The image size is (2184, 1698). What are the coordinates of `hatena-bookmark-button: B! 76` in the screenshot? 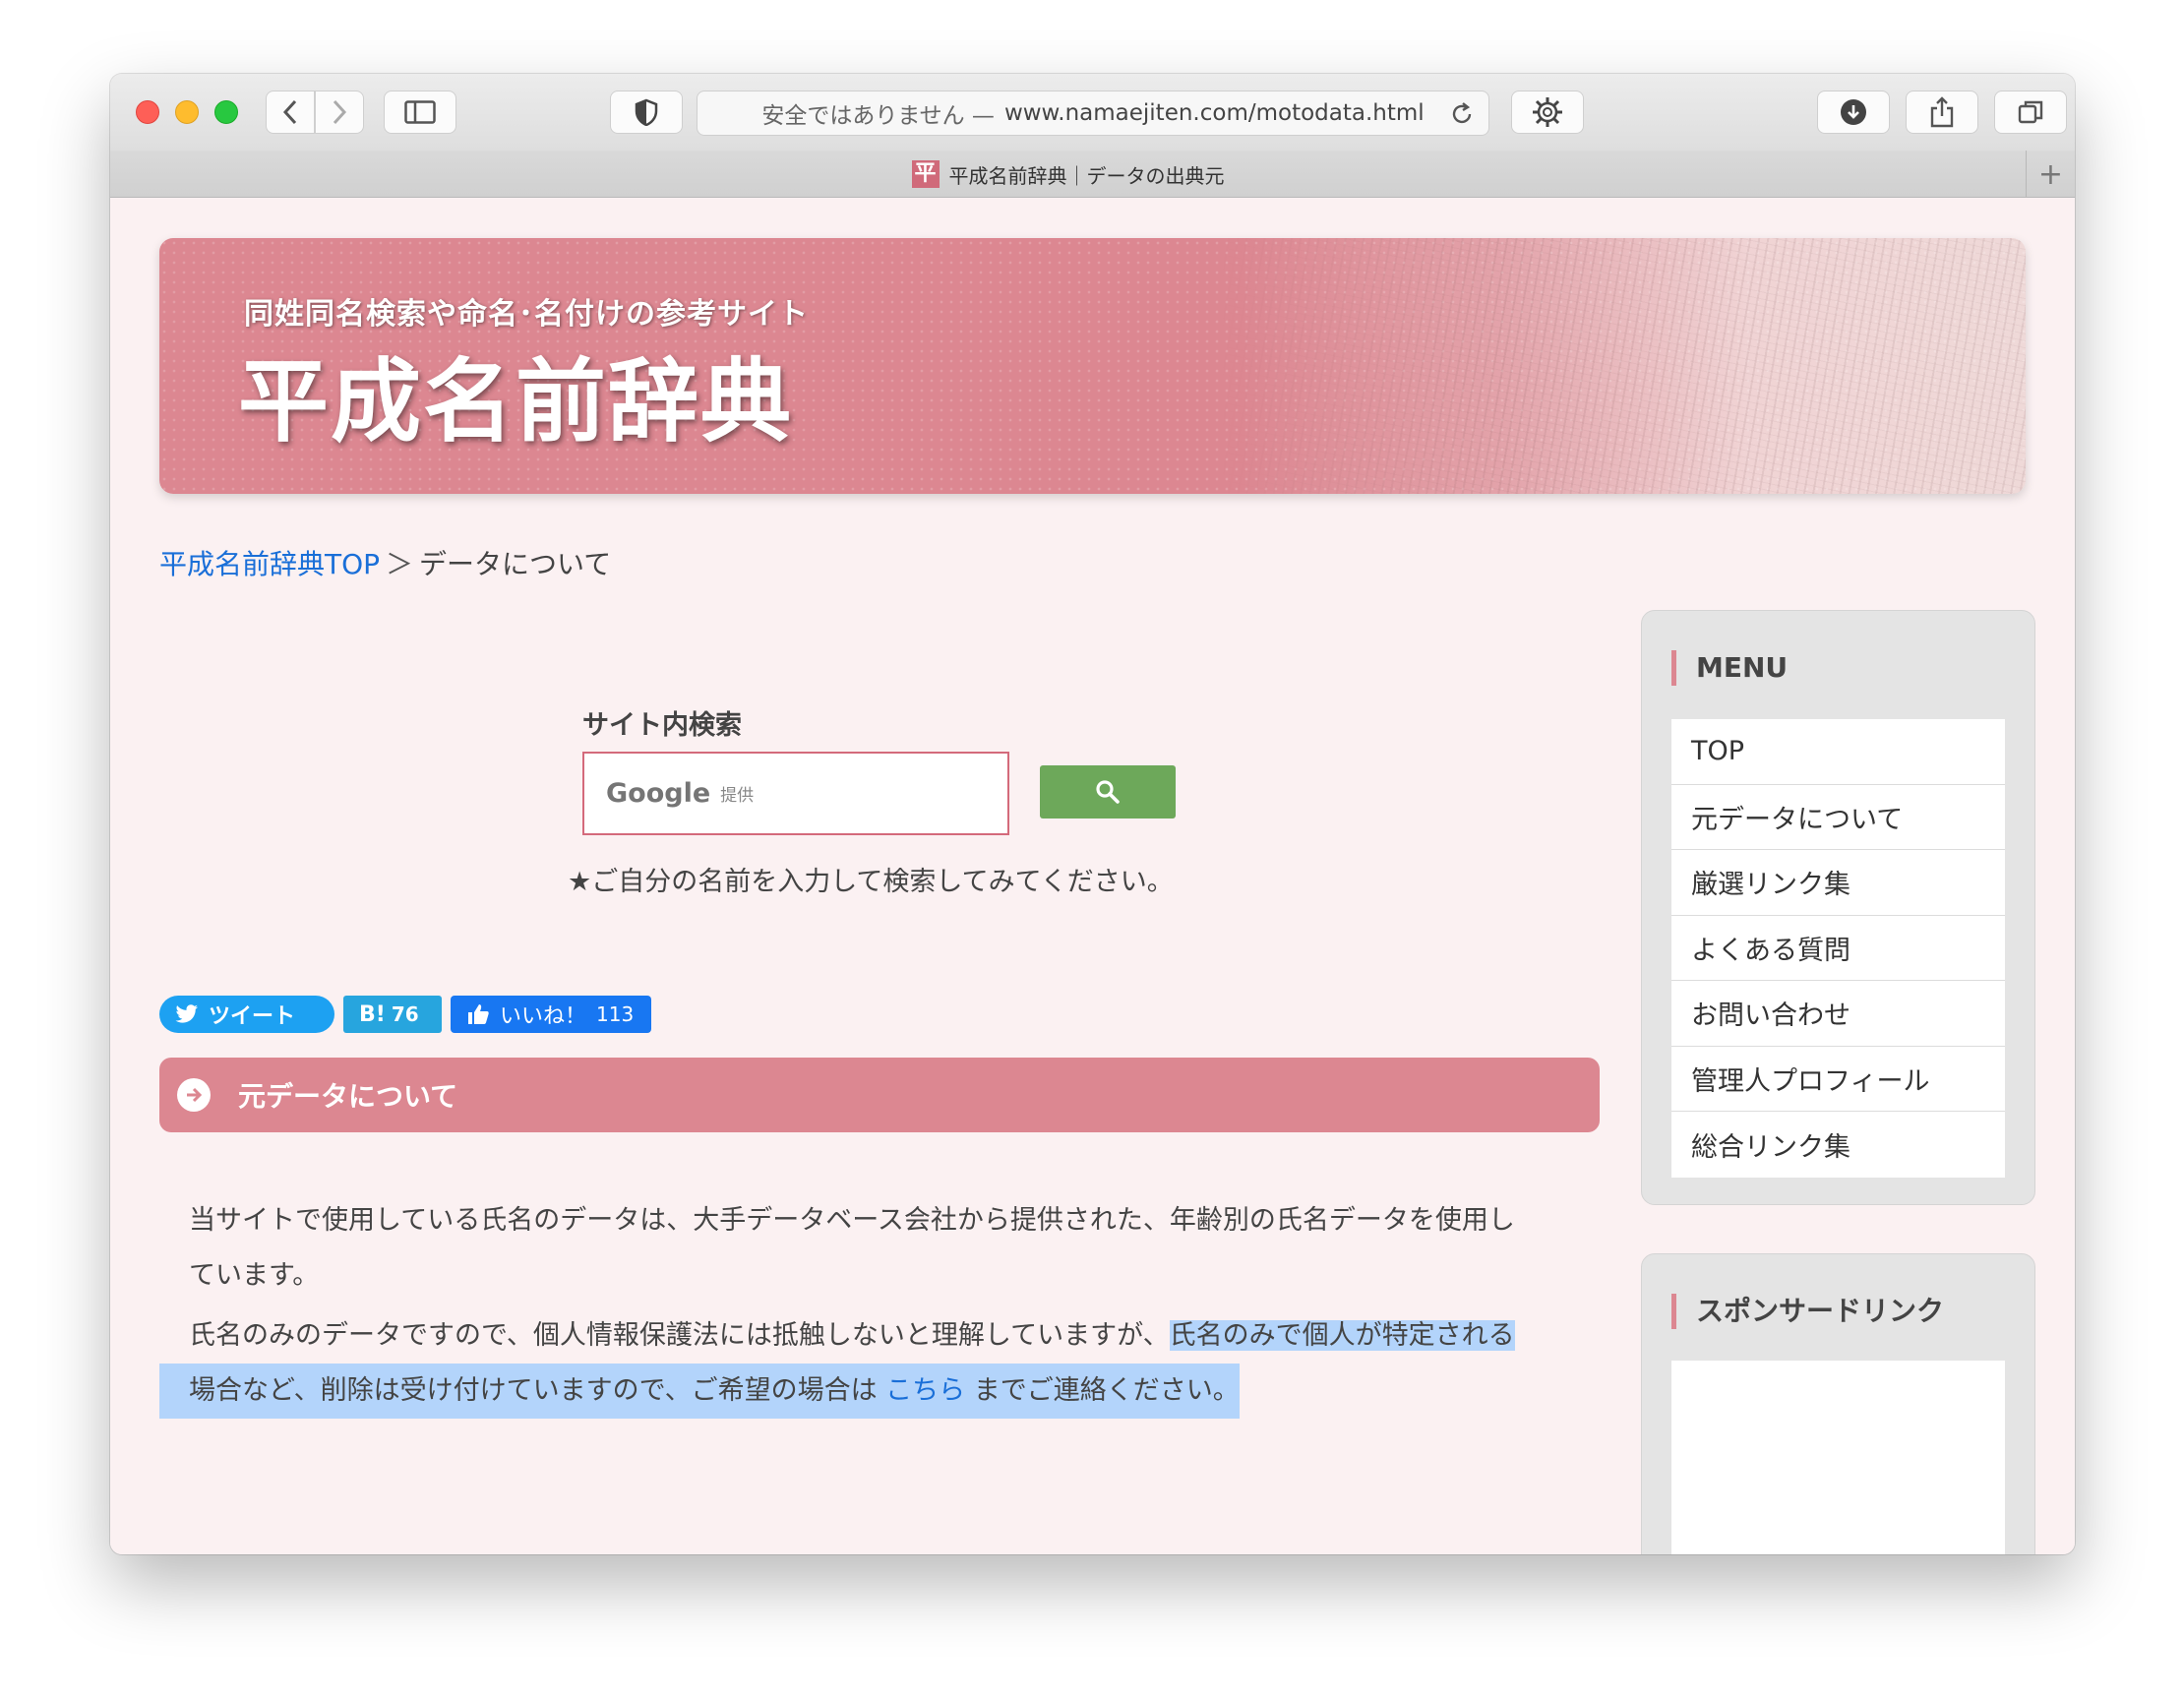 It's located at (392, 1014).